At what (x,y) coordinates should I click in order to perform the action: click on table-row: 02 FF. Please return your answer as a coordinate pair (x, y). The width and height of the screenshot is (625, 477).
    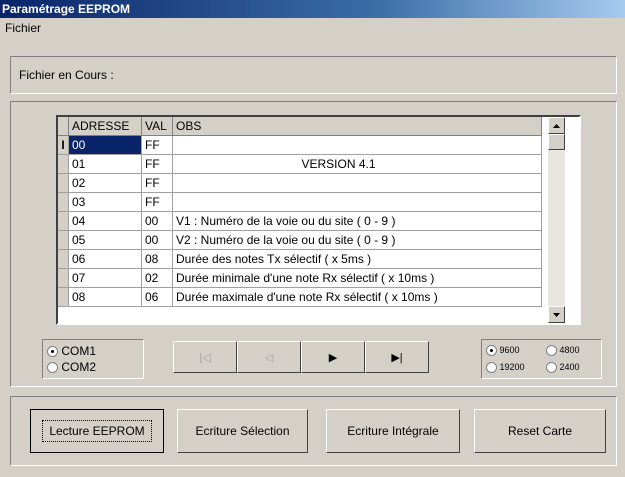
    Looking at the image, I should click on (300, 183).